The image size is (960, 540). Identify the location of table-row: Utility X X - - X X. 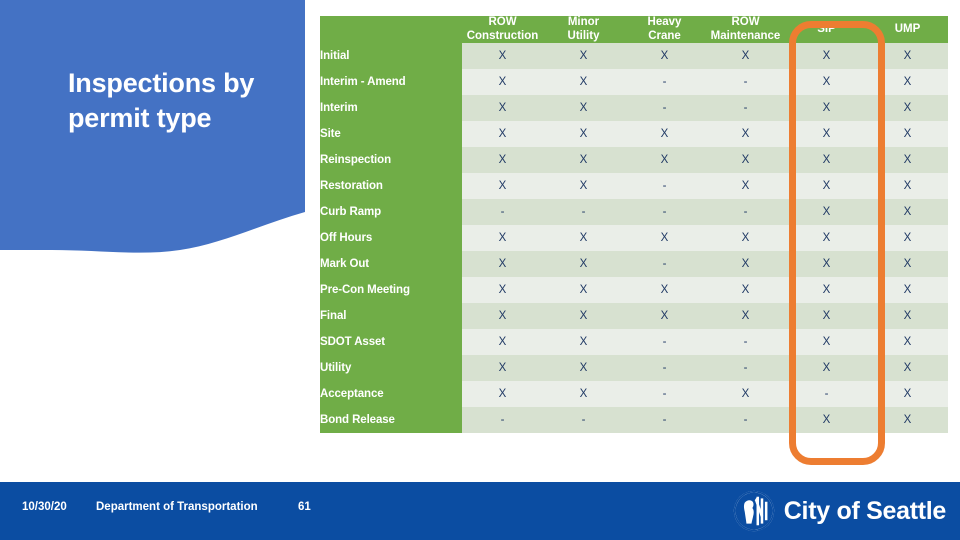
(634, 368).